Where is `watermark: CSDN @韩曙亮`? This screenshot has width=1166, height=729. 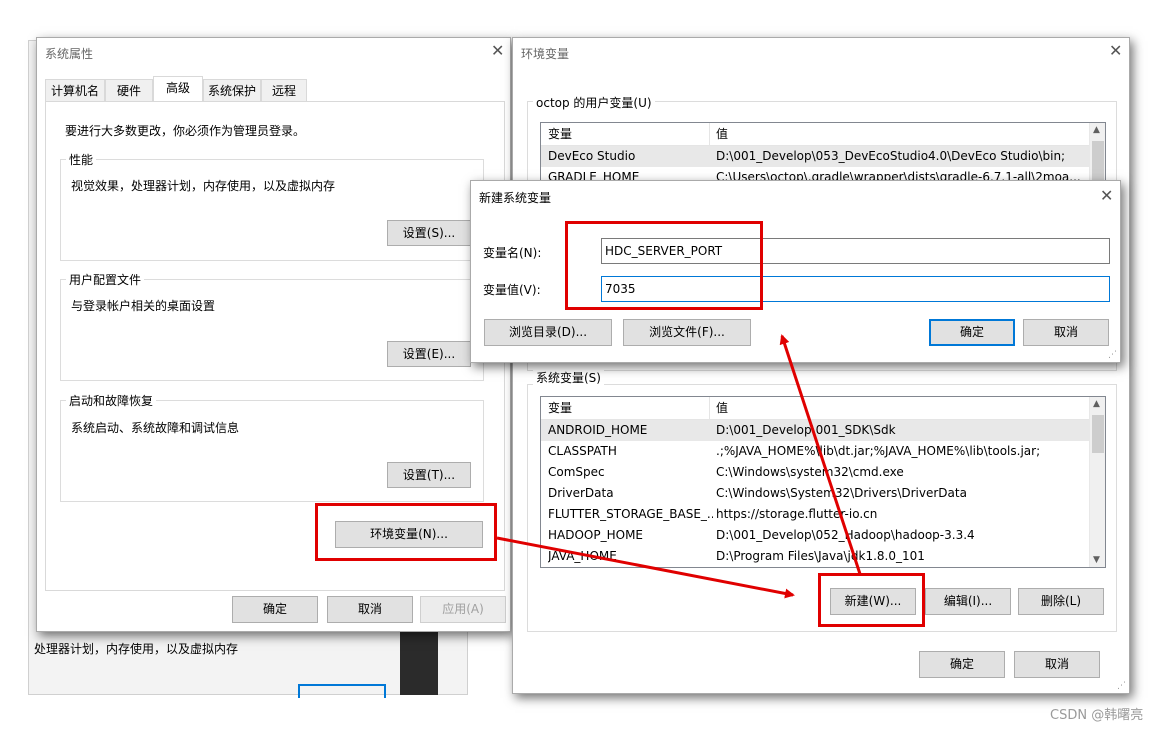 watermark: CSDN @韩曙亮 is located at coordinates (1097, 715).